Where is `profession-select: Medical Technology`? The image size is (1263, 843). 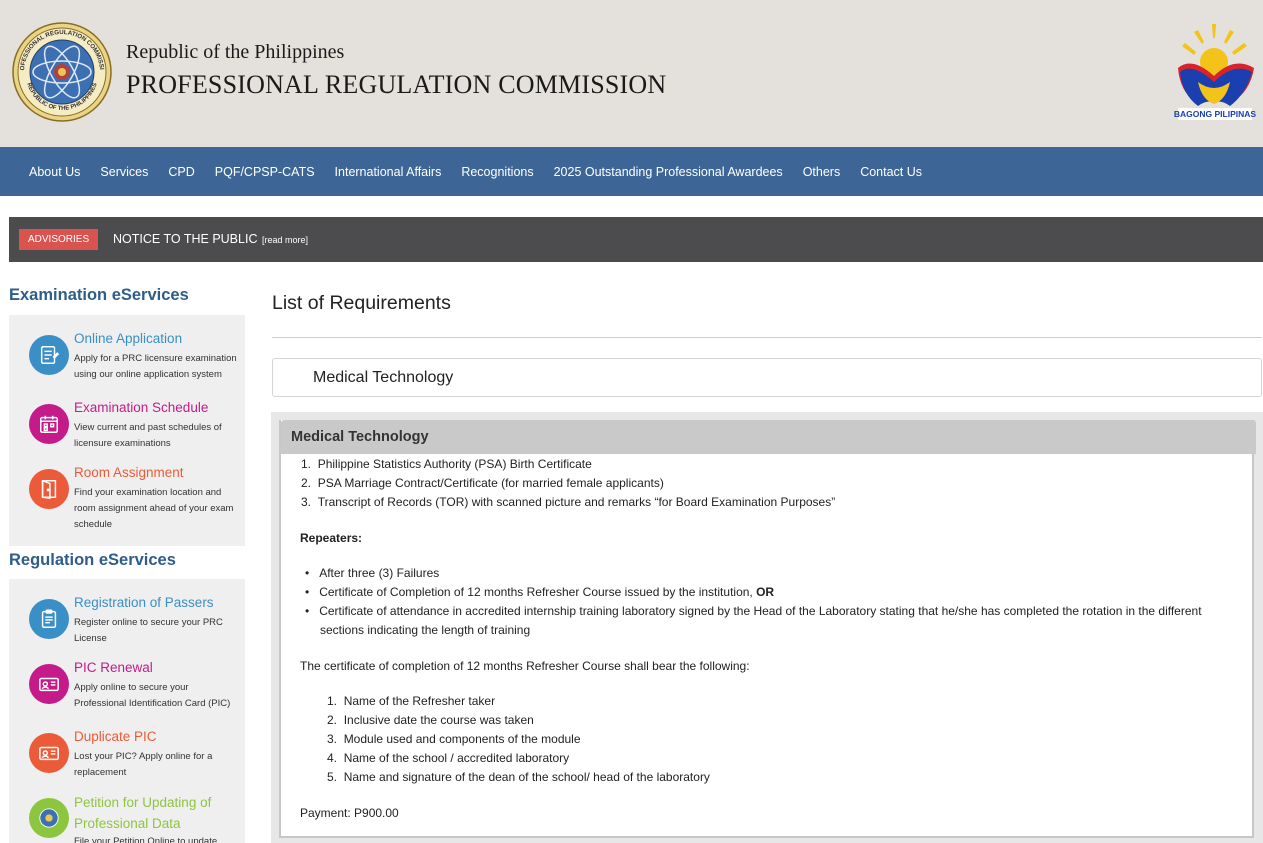 profession-select: Medical Technology is located at coordinates (767, 377).